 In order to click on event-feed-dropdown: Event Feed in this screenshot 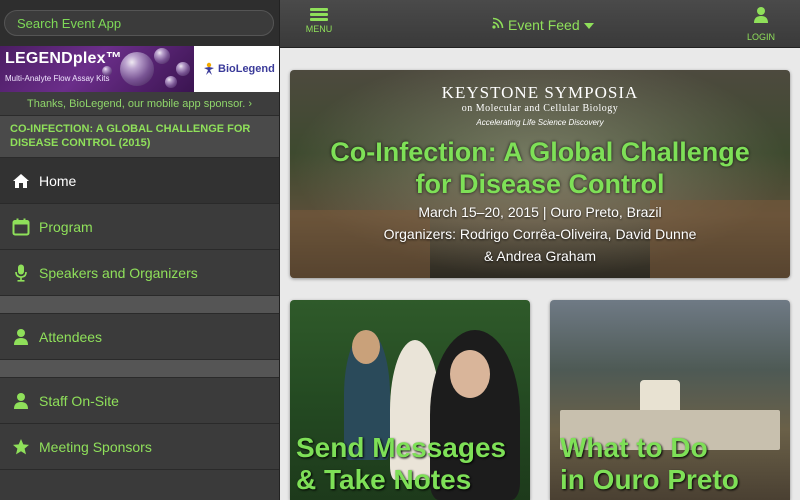, I will do `click(543, 25)`.